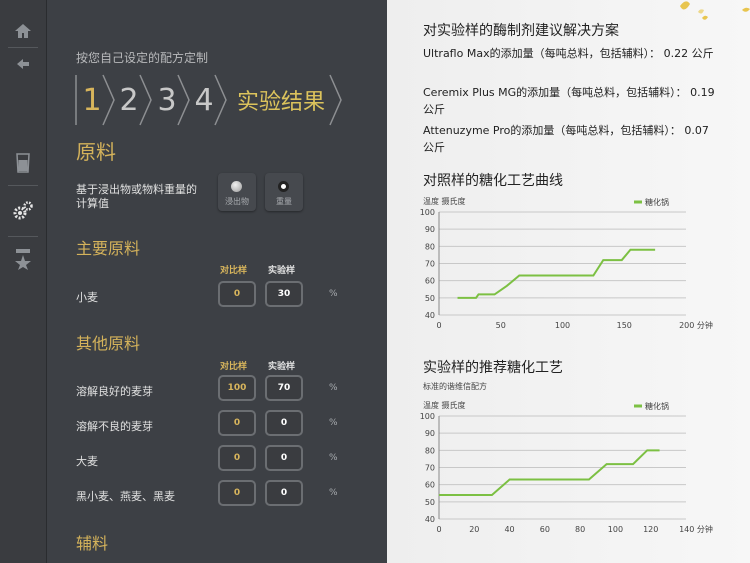  What do you see at coordinates (284, 458) in the screenshot?
I see `barley-test-input: 0` at bounding box center [284, 458].